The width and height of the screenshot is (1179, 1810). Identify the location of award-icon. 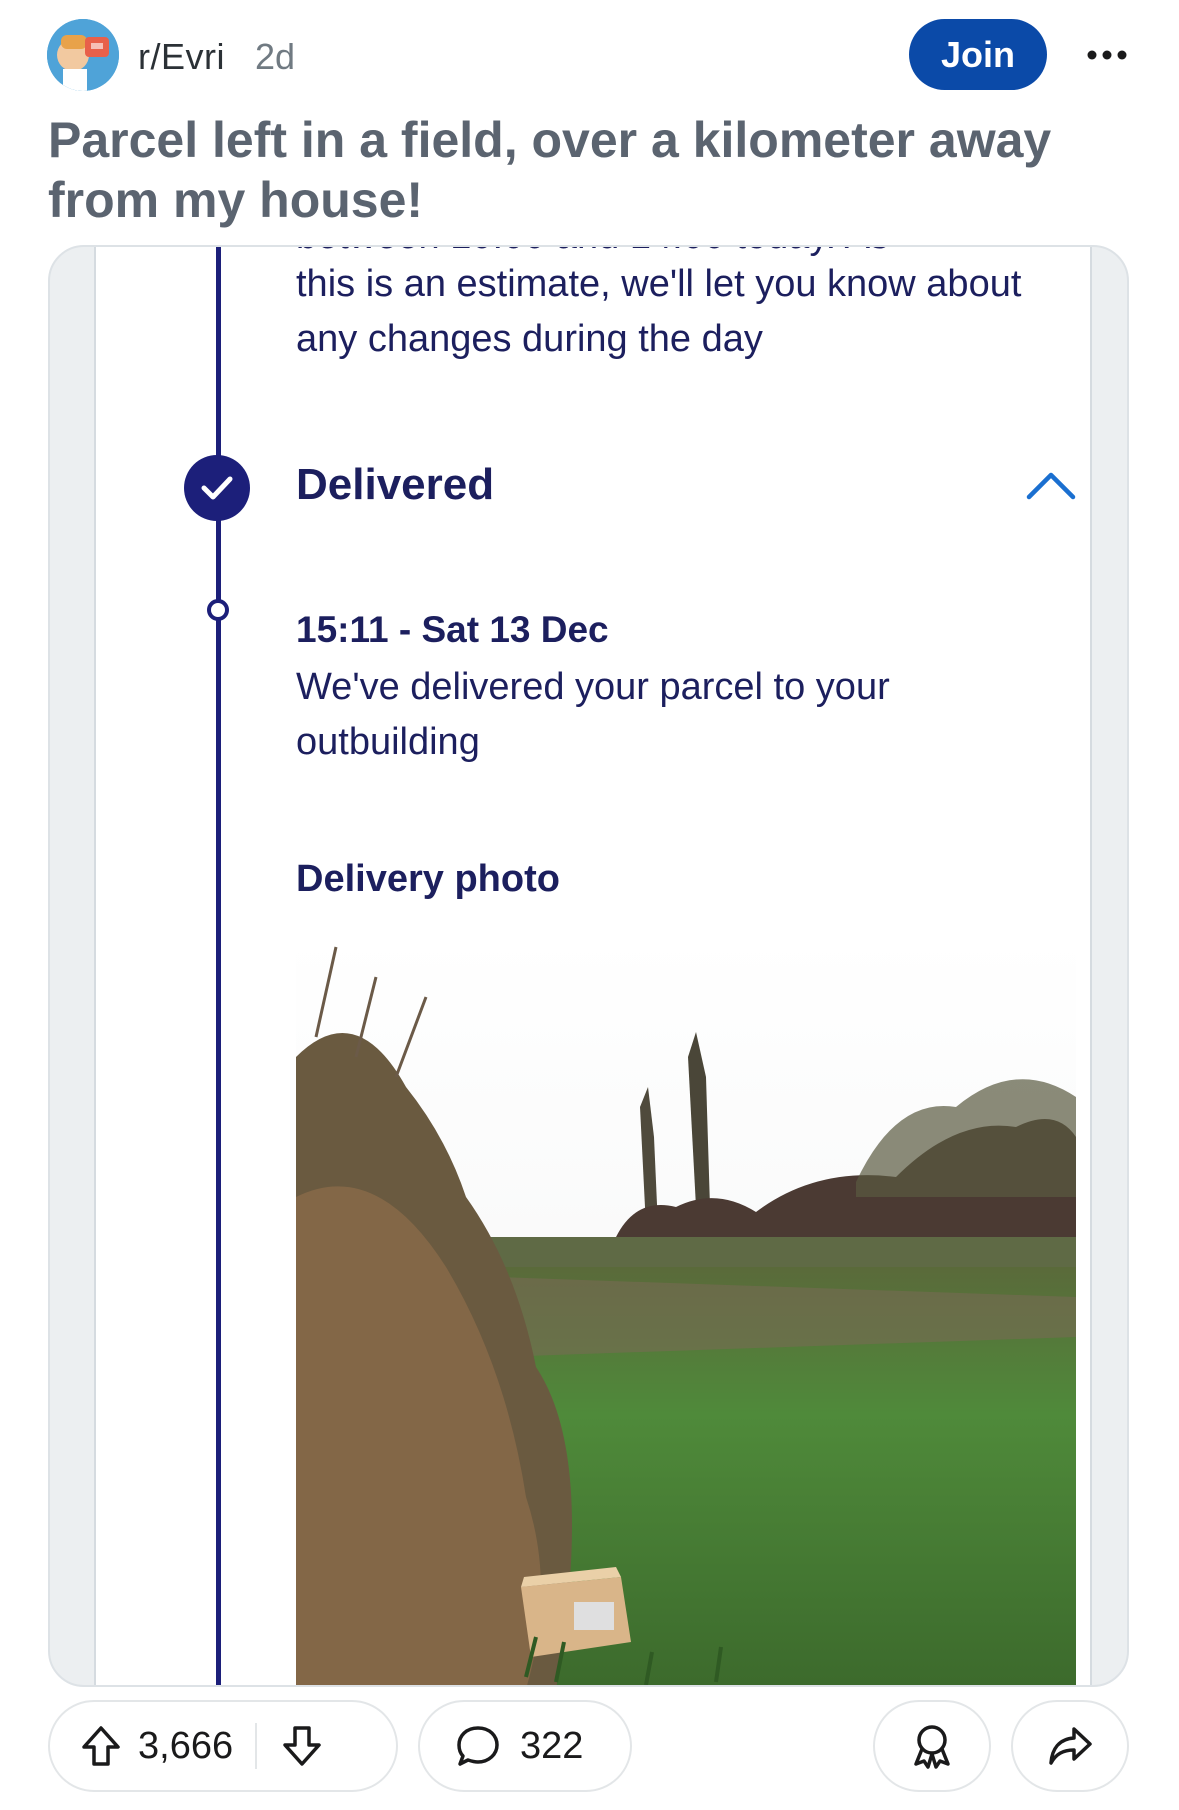
(932, 1747).